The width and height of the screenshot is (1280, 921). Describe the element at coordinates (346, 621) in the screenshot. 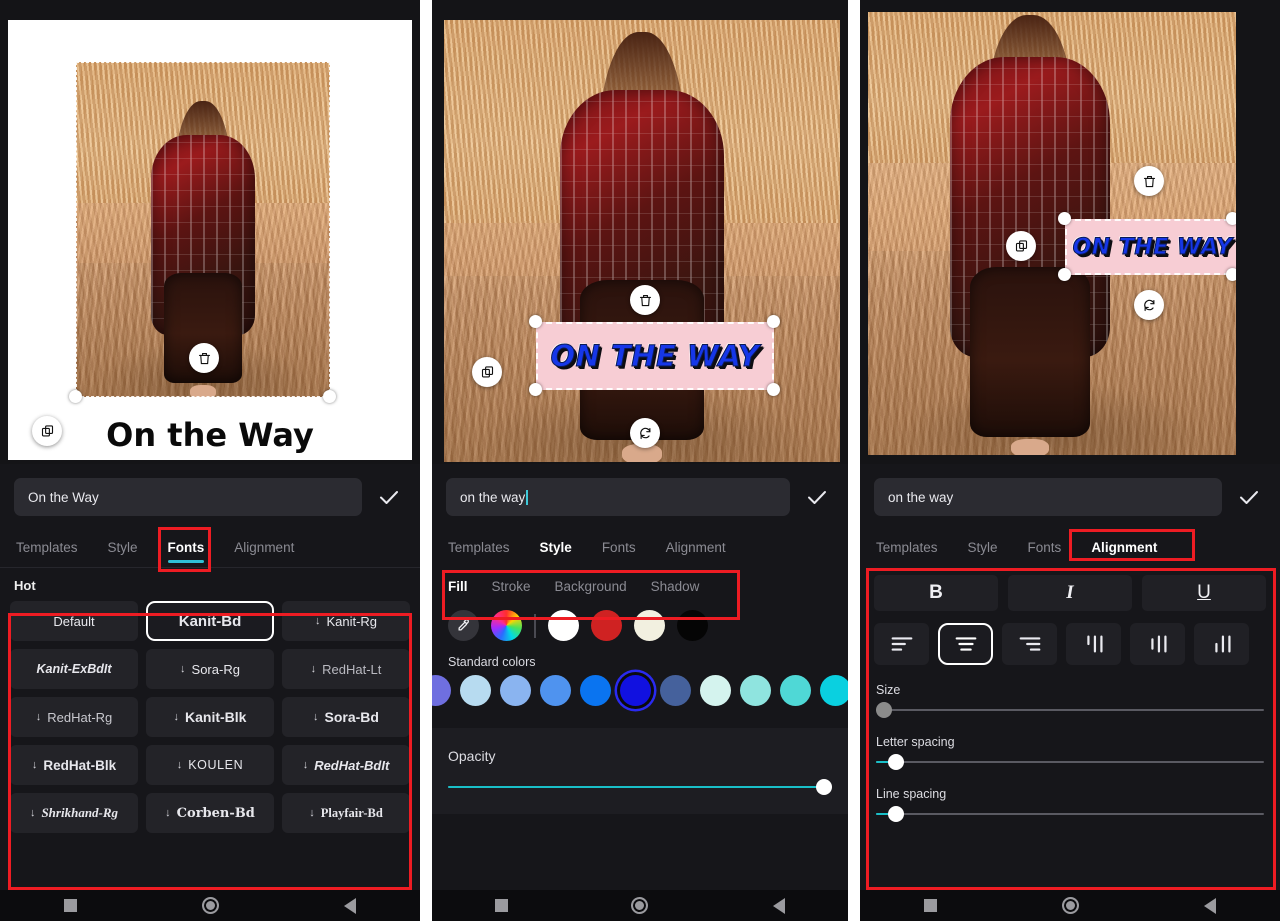

I see `font-item: ↓ Kanit-Rg` at that location.